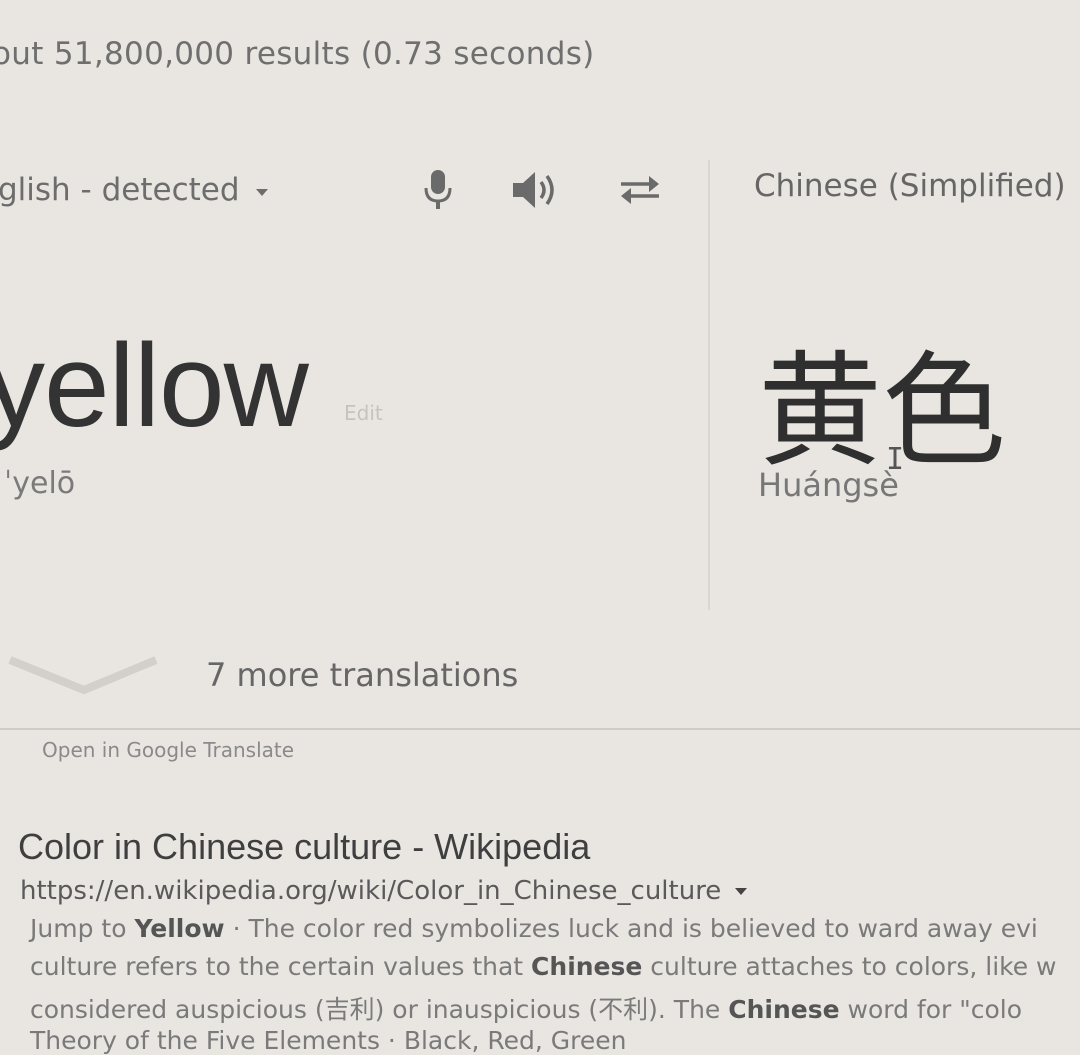 Image resolution: width=1080 pixels, height=1055 pixels. I want to click on source-text: yellow, so click(154, 386).